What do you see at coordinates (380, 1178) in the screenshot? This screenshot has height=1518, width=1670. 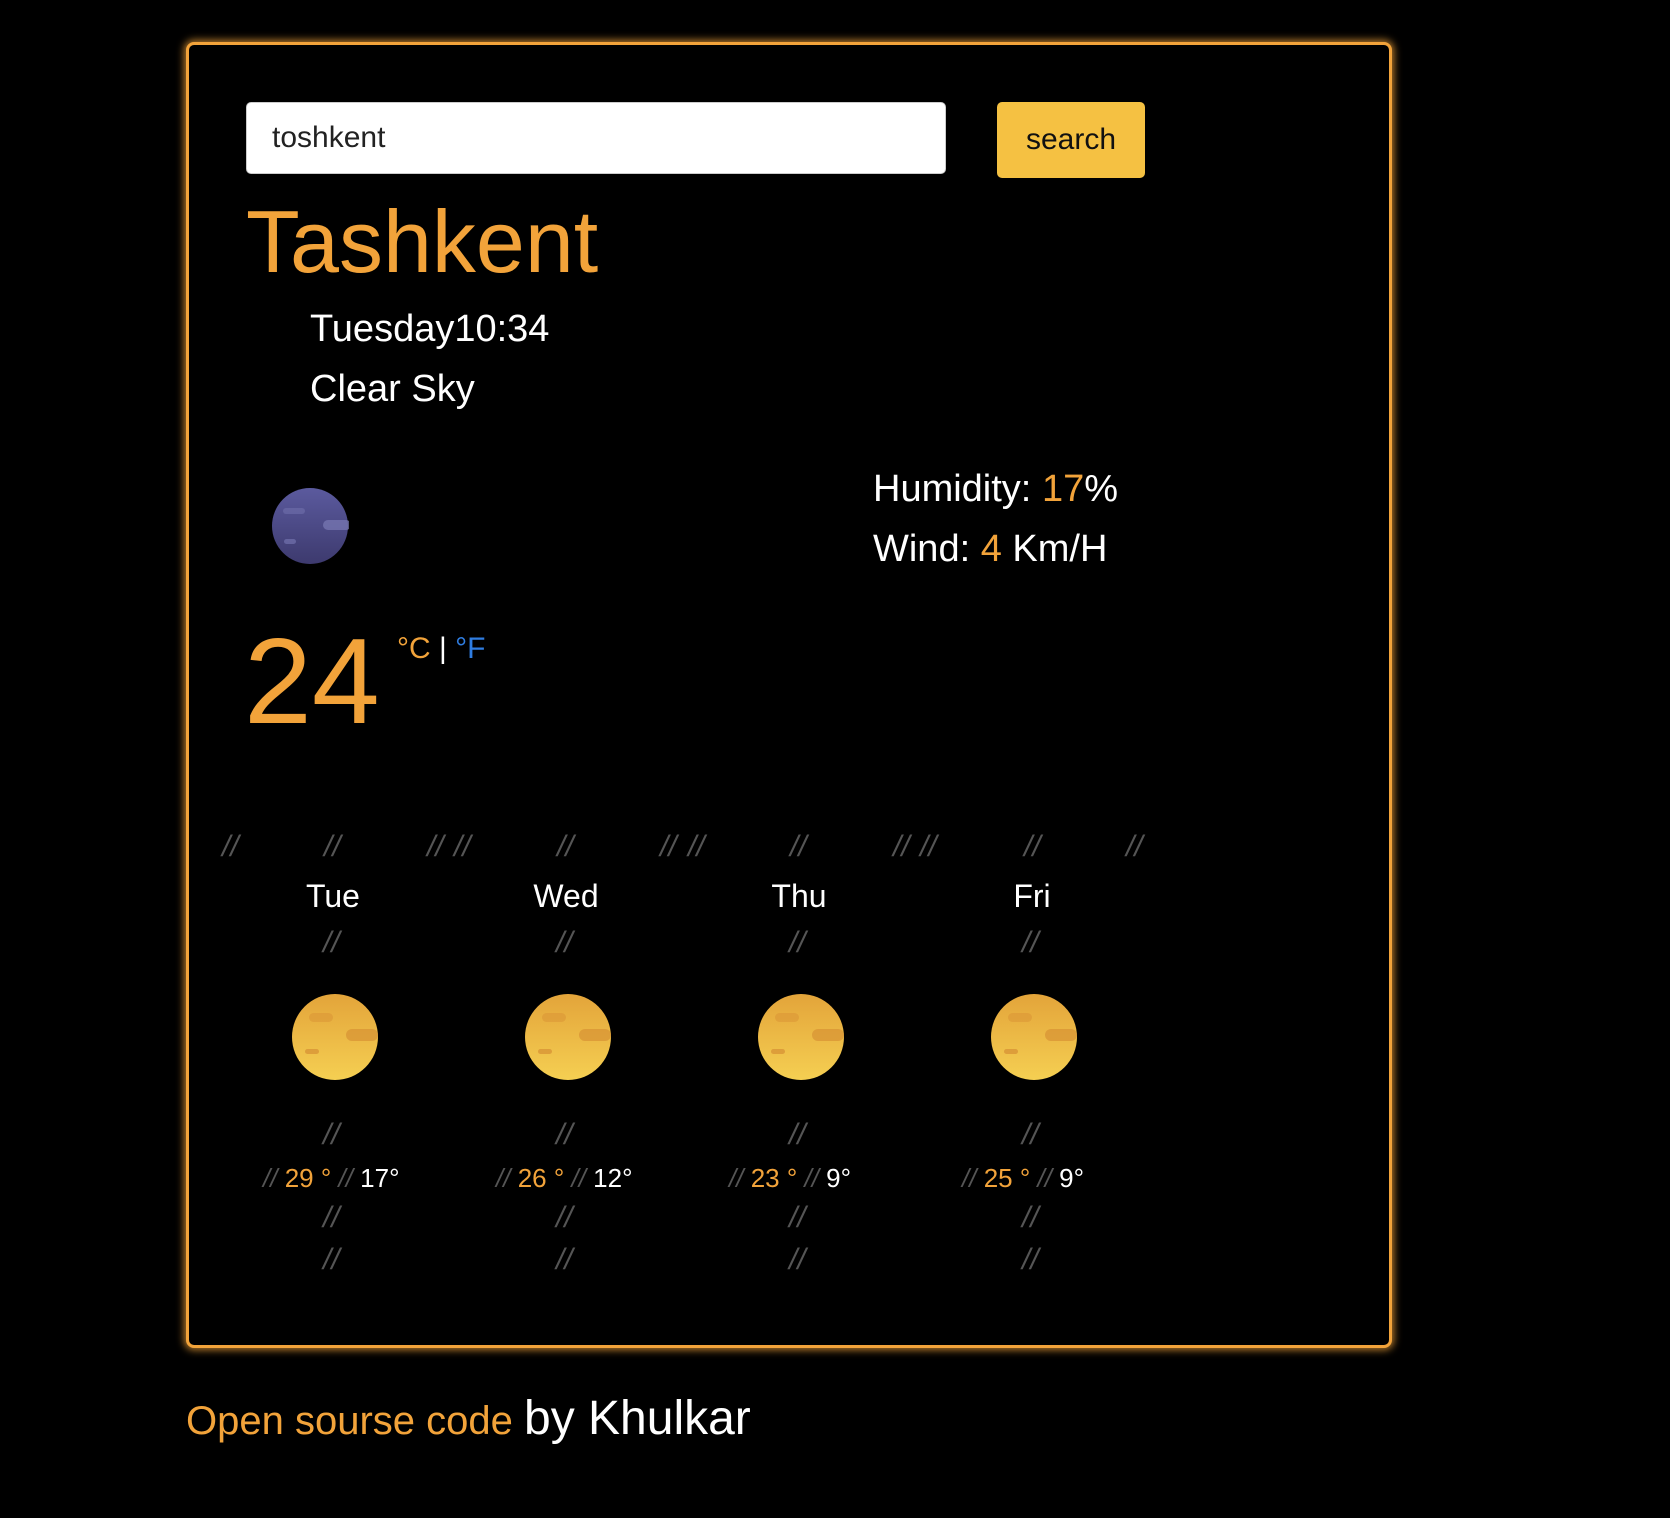 I see `forecast-min-temp: 17°` at bounding box center [380, 1178].